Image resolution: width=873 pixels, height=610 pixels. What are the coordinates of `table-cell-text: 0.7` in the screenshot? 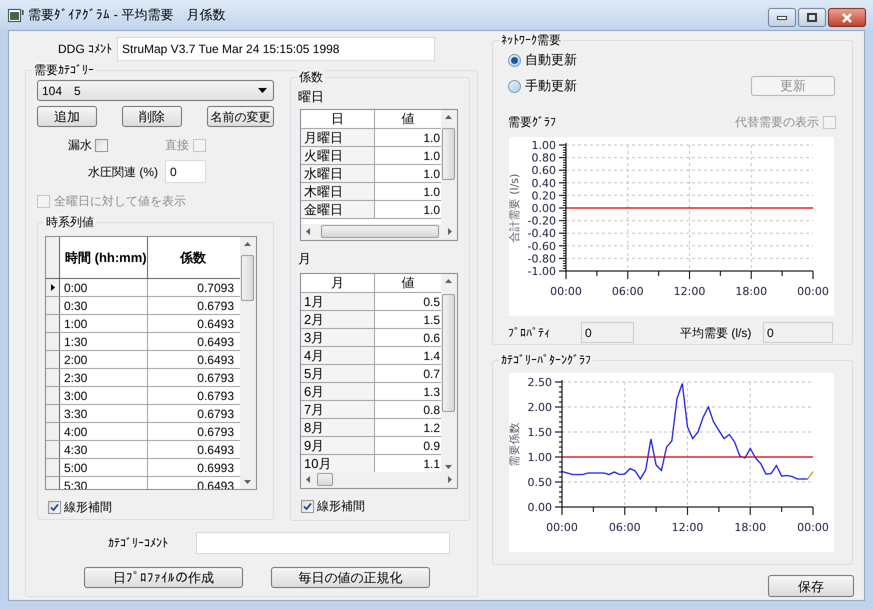 It's located at (431, 374).